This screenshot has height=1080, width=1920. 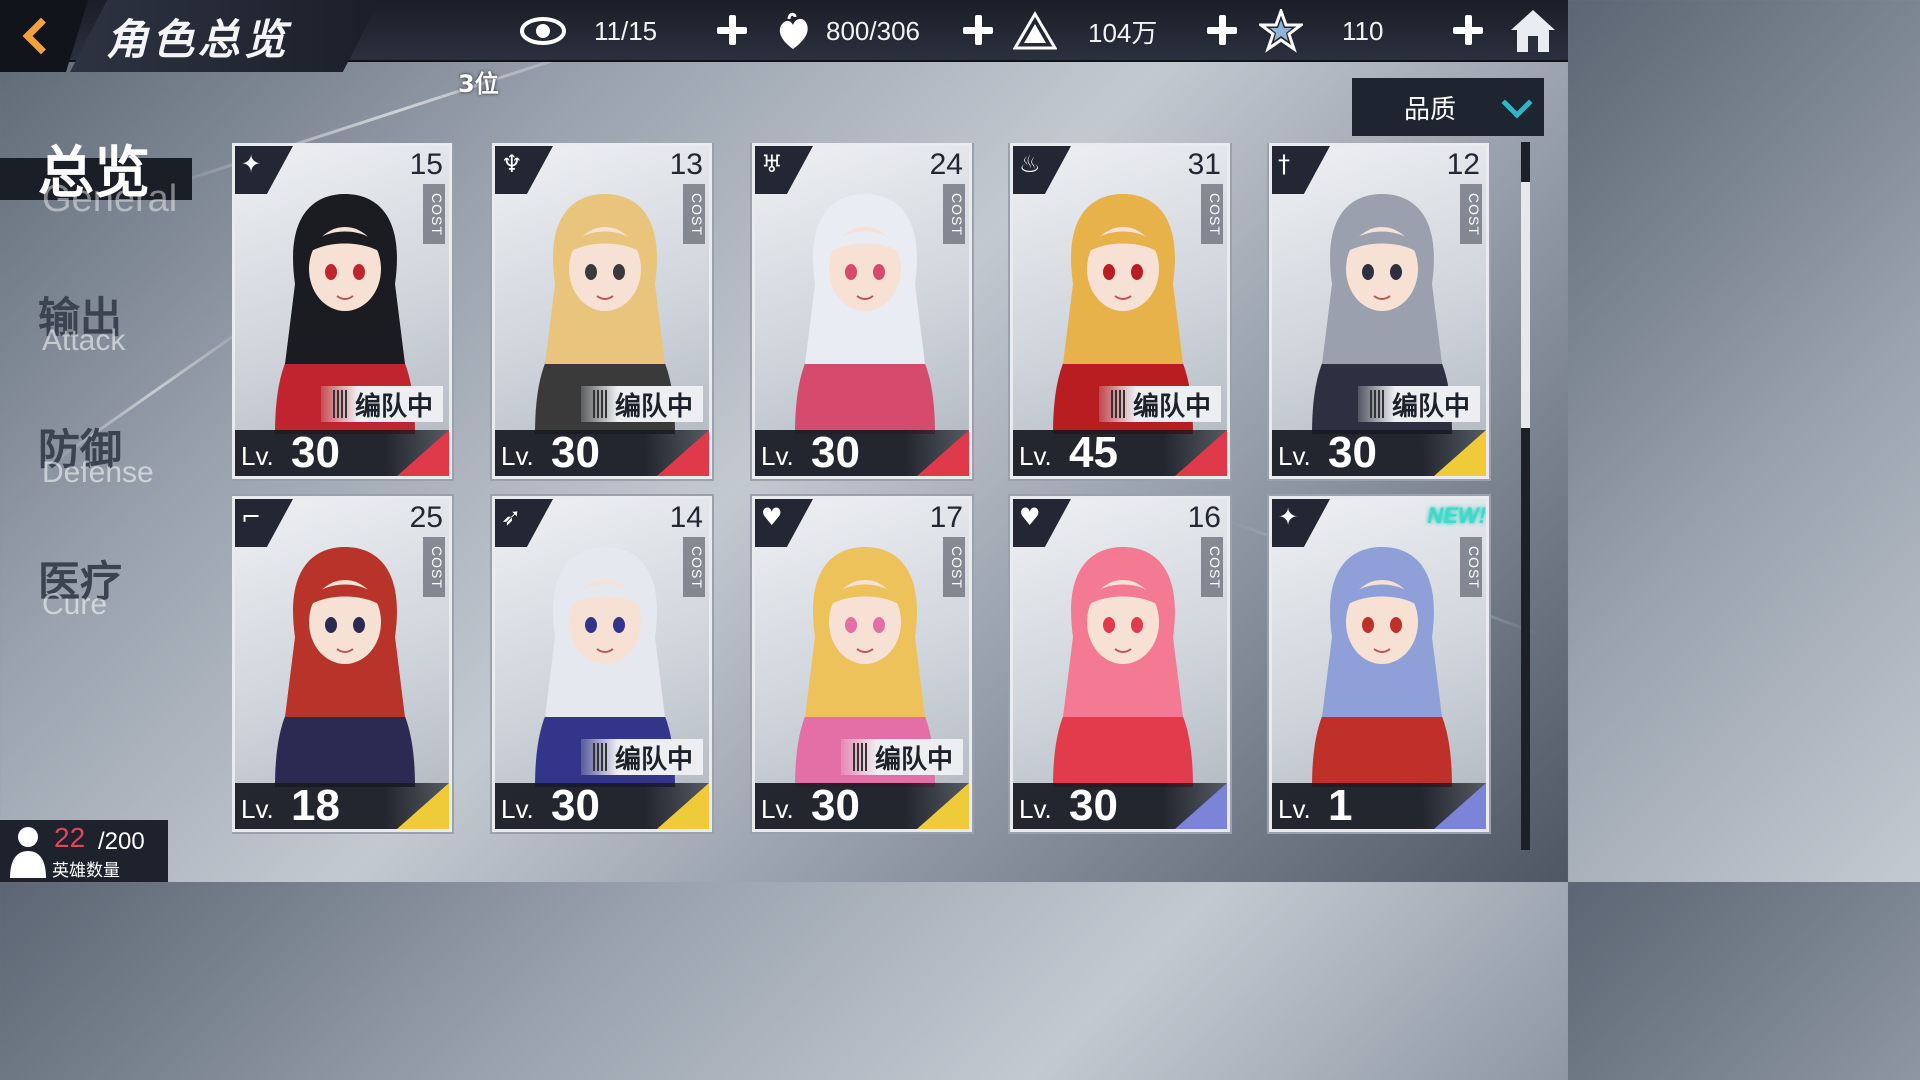 What do you see at coordinates (90, 454) in the screenshot?
I see `tab-defense: 防御 Defense` at bounding box center [90, 454].